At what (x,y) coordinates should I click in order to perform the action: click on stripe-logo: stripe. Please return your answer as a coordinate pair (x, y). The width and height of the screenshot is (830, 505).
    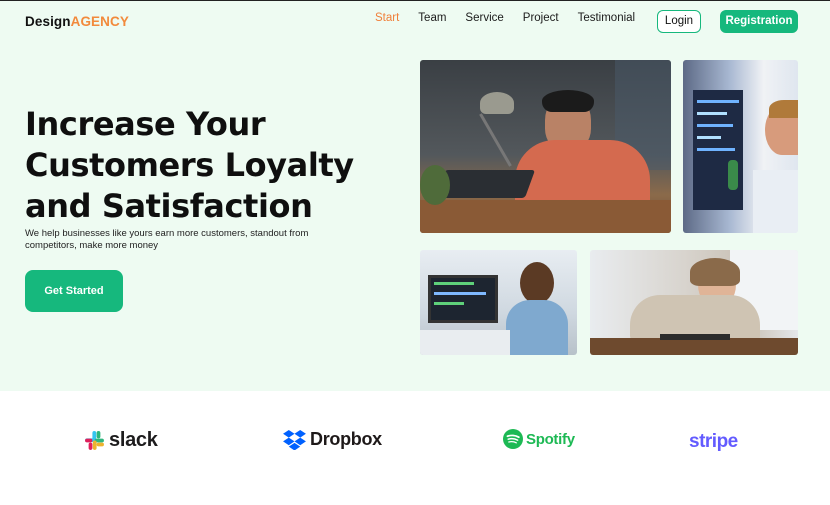
    Looking at the image, I should click on (713, 442).